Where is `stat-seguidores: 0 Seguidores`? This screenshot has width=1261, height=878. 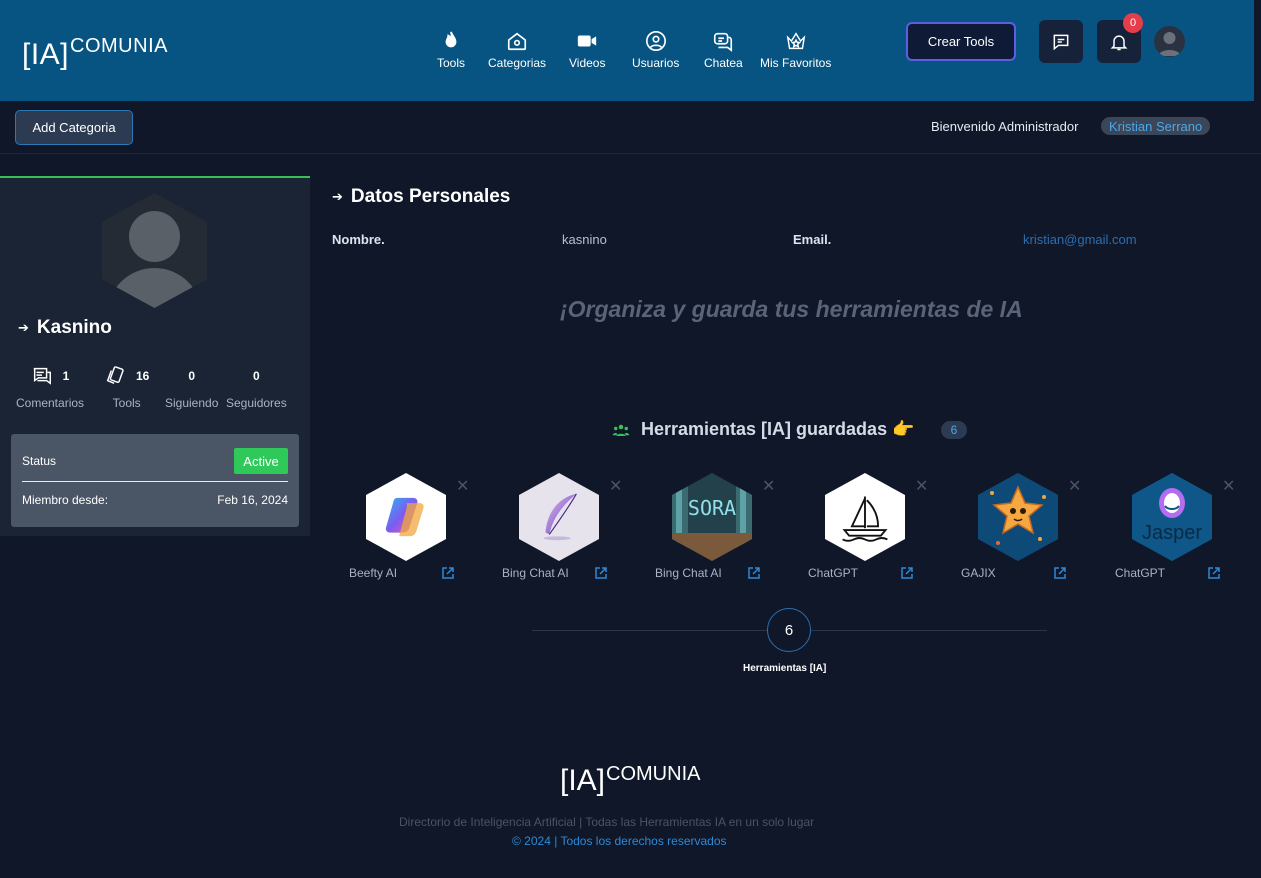
stat-seguidores: 0 Seguidores is located at coordinates (256, 387).